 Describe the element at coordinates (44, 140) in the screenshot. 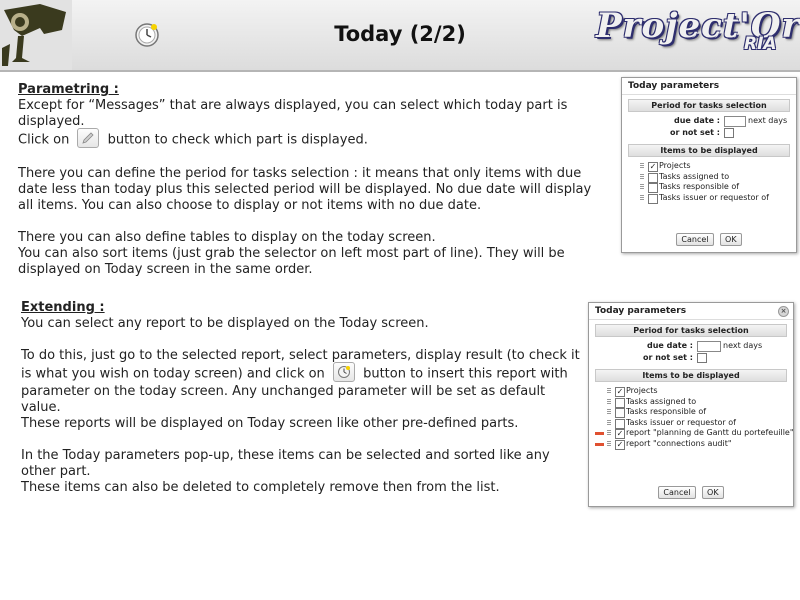

I see `parametring-p2-before: Click on` at that location.